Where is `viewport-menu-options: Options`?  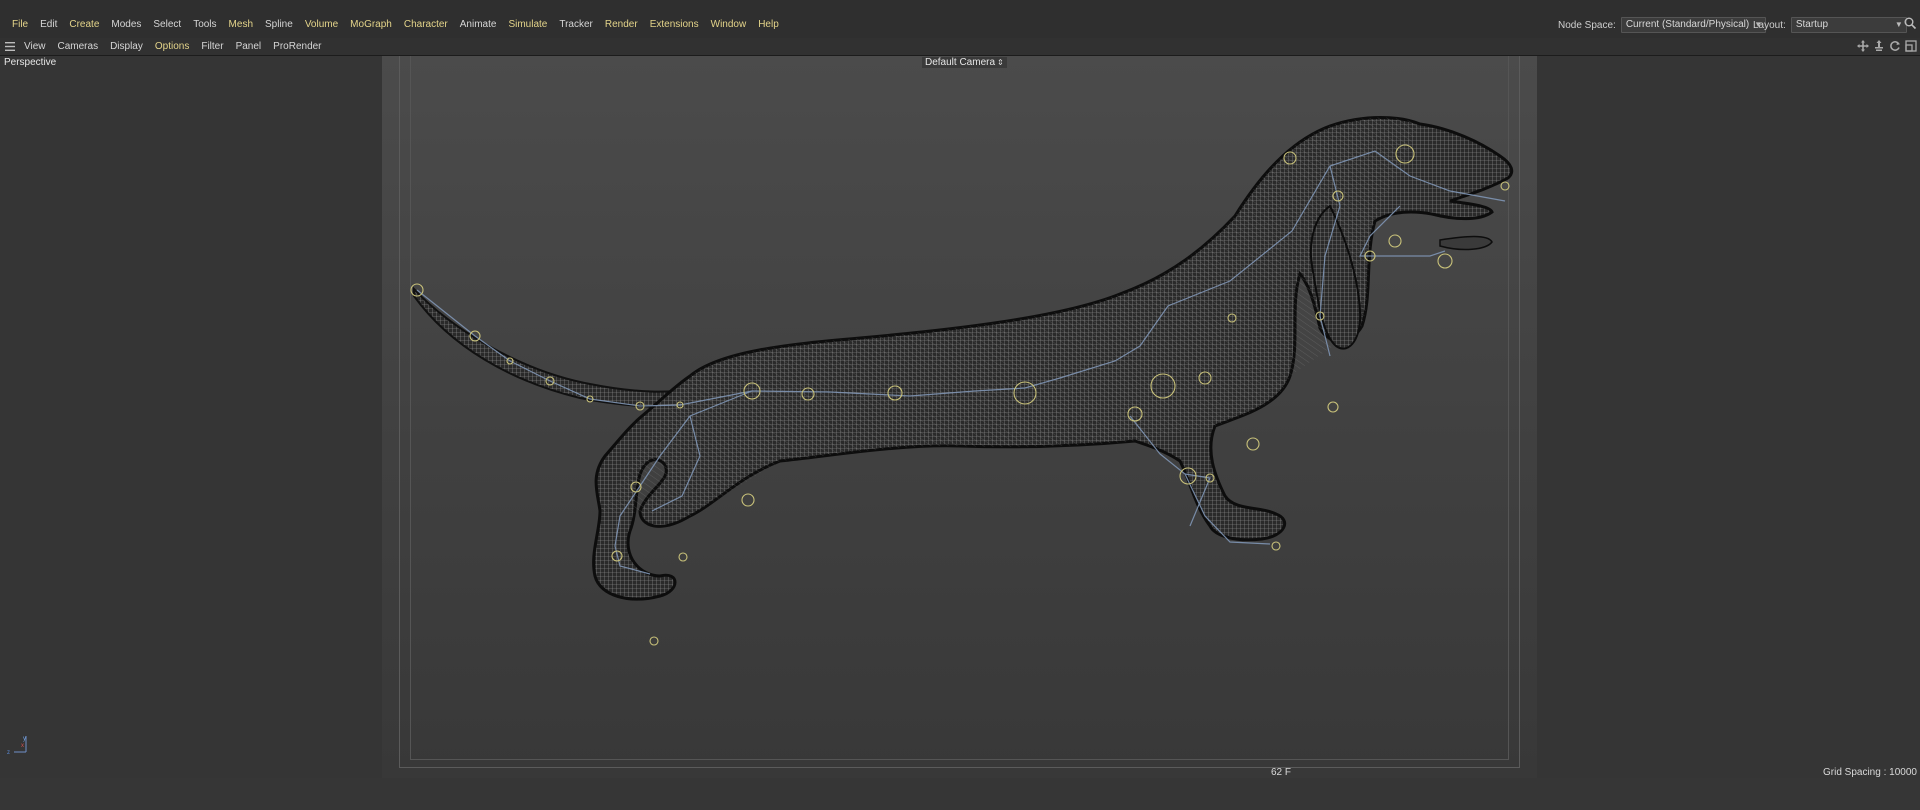 viewport-menu-options: Options is located at coordinates (172, 46).